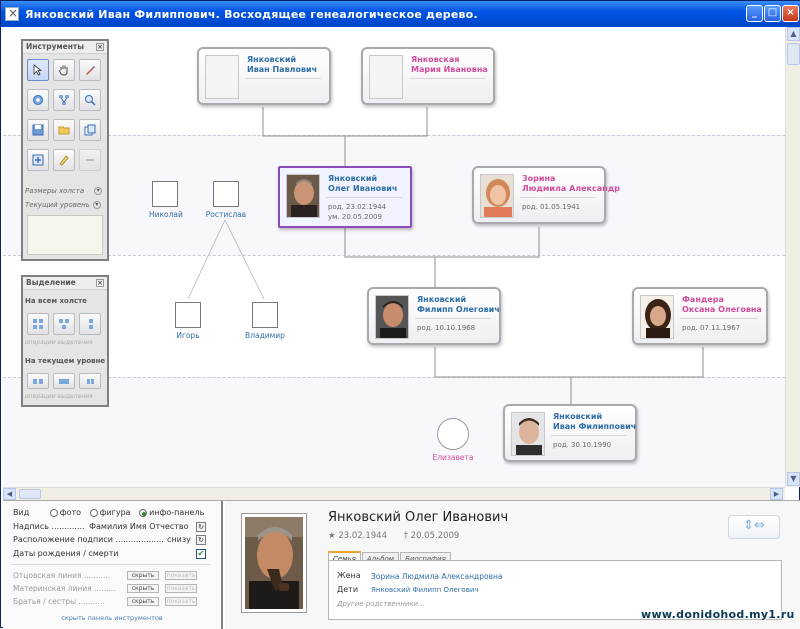 This screenshot has width=800, height=629. I want to click on mini-person-node: Николай, so click(166, 200).